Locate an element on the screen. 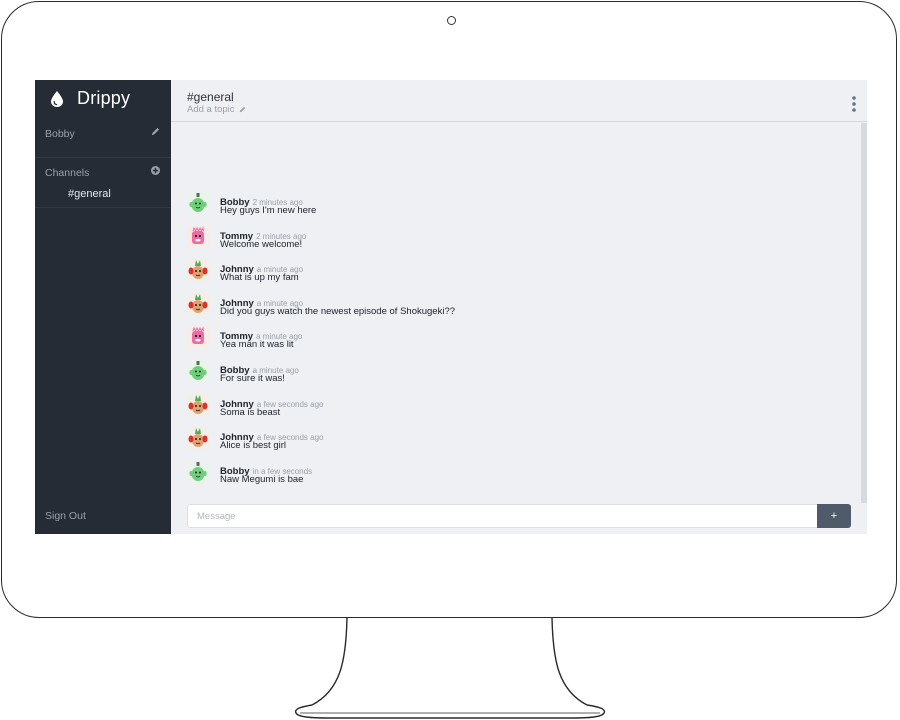 The width and height of the screenshot is (900, 720). message-text: Yea man it was lit is located at coordinates (257, 345).